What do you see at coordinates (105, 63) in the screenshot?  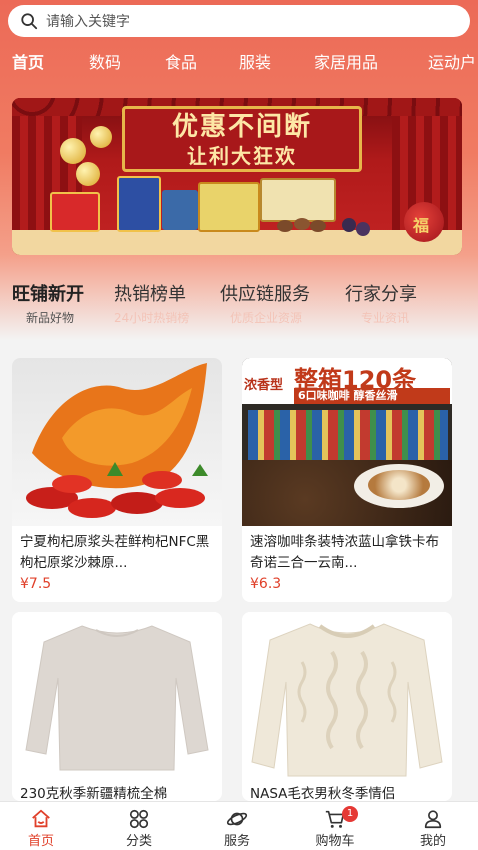 I see `tab-digital: 数码` at bounding box center [105, 63].